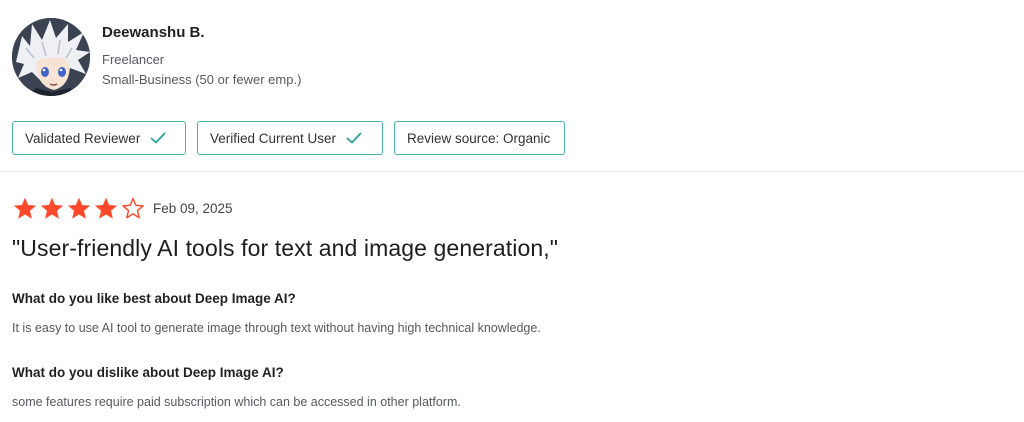 The image size is (1024, 422). I want to click on review-date: Feb 09, 2025, so click(193, 208).